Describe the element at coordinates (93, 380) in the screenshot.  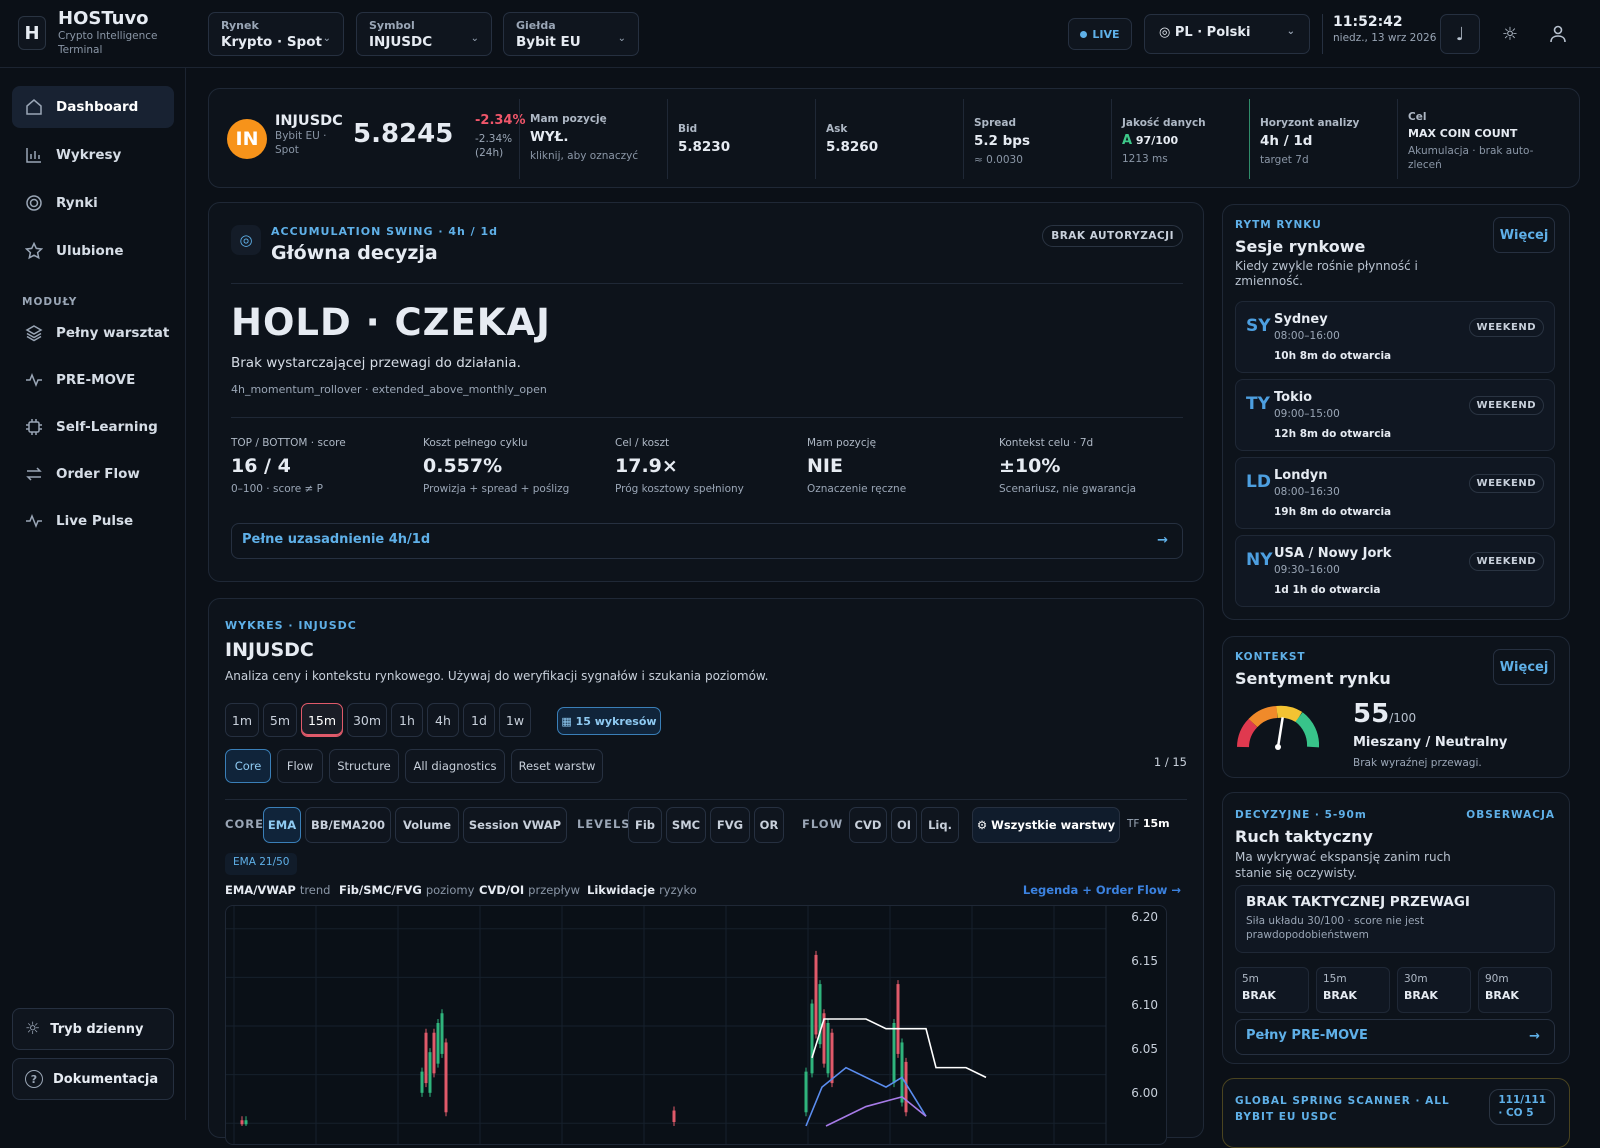
I see `sidebar-item-pre-move: PRE-MOVE` at that location.